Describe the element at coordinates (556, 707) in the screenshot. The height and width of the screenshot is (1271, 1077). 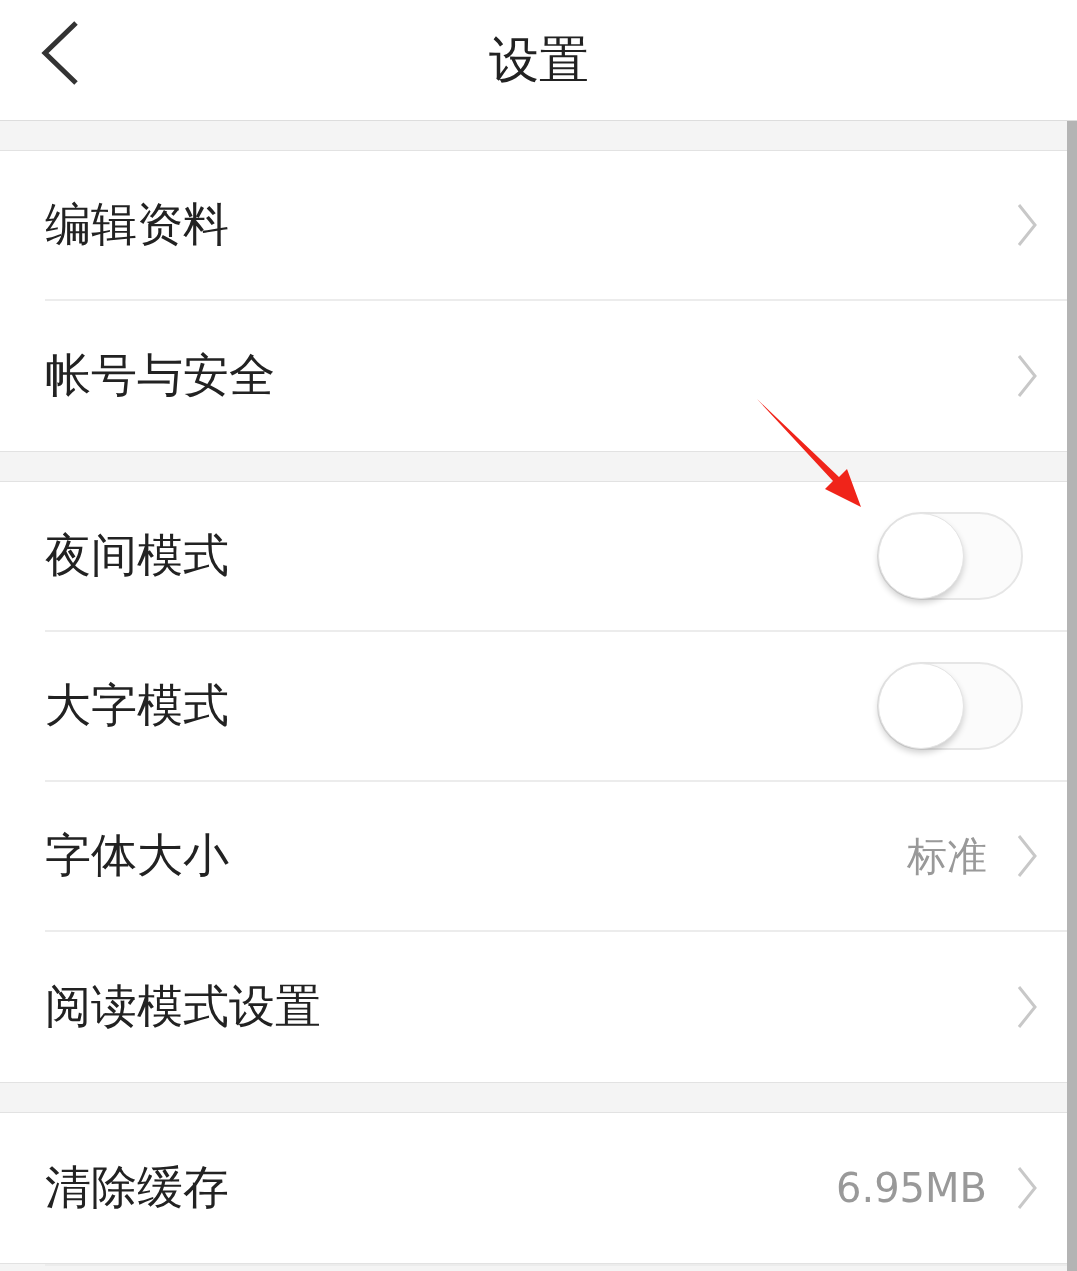
I see `settings-row: 大字模式` at that location.